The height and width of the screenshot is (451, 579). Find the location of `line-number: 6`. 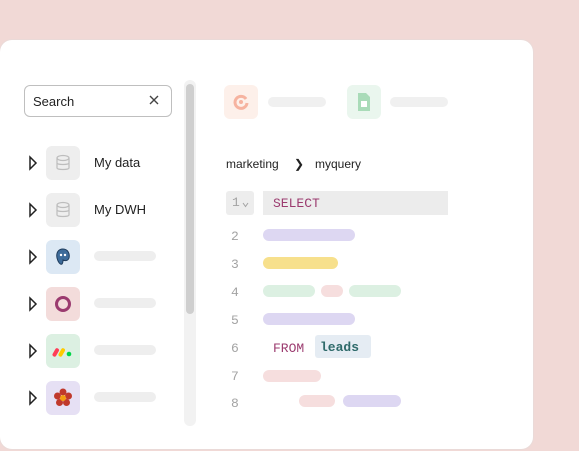

line-number: 6 is located at coordinates (235, 348).